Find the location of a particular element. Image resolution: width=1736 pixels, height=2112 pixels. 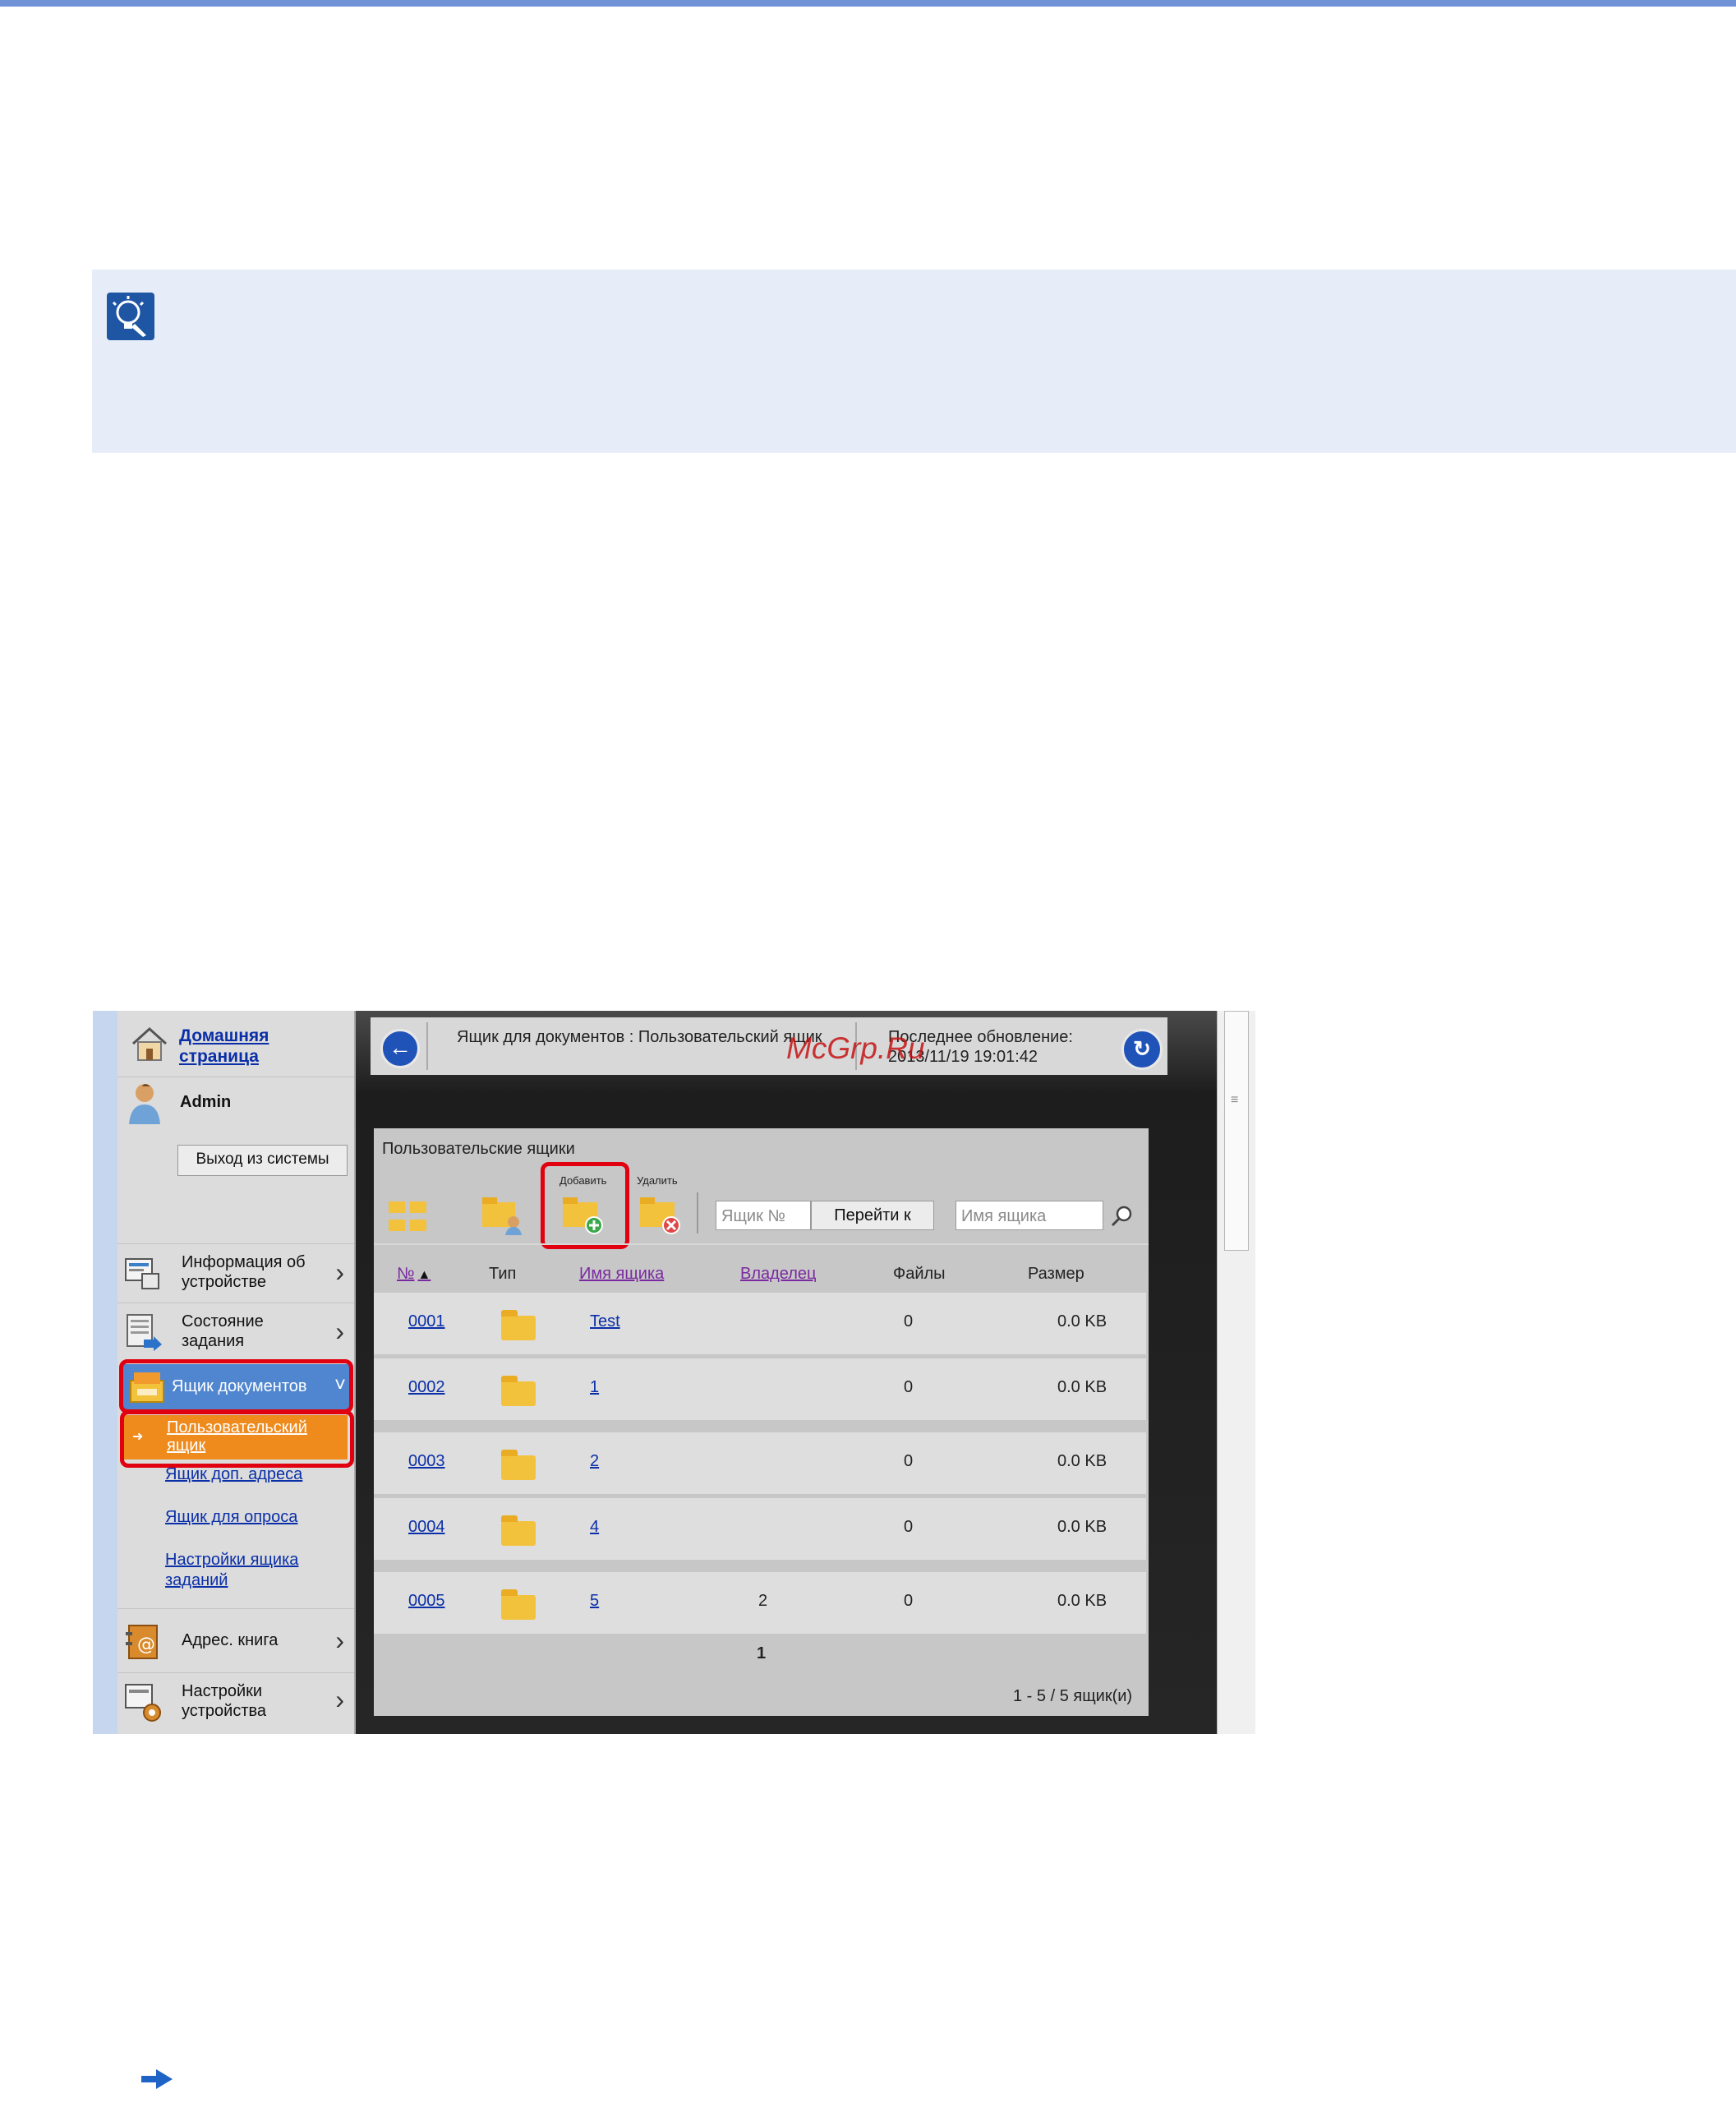

panel-title: Пользовательские ящики is located at coordinates (479, 1149).